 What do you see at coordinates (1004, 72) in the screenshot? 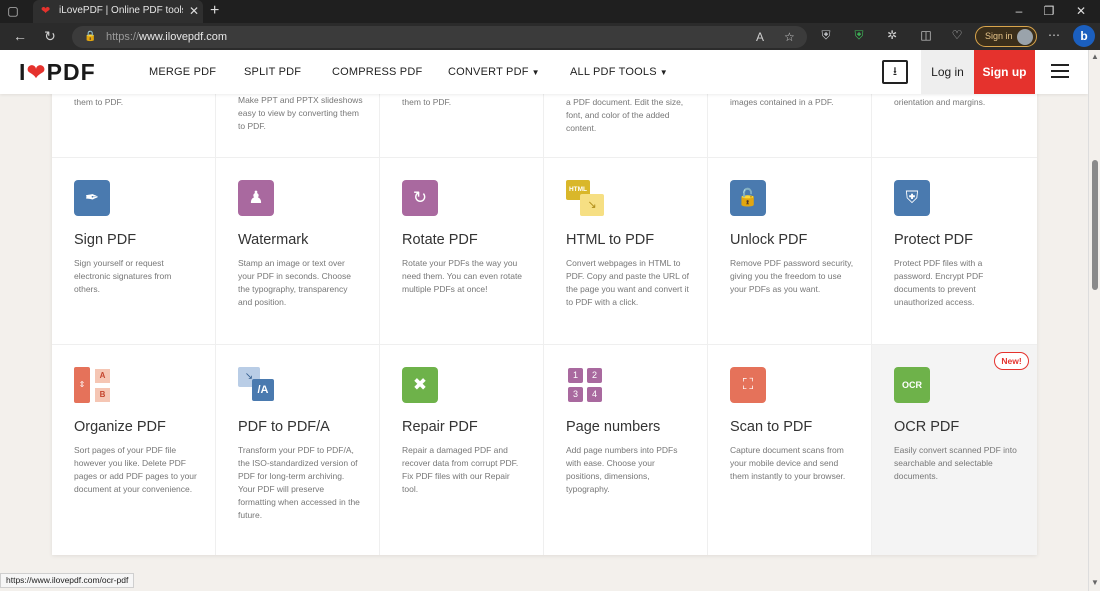
I see `signup-button: Sign up` at bounding box center [1004, 72].